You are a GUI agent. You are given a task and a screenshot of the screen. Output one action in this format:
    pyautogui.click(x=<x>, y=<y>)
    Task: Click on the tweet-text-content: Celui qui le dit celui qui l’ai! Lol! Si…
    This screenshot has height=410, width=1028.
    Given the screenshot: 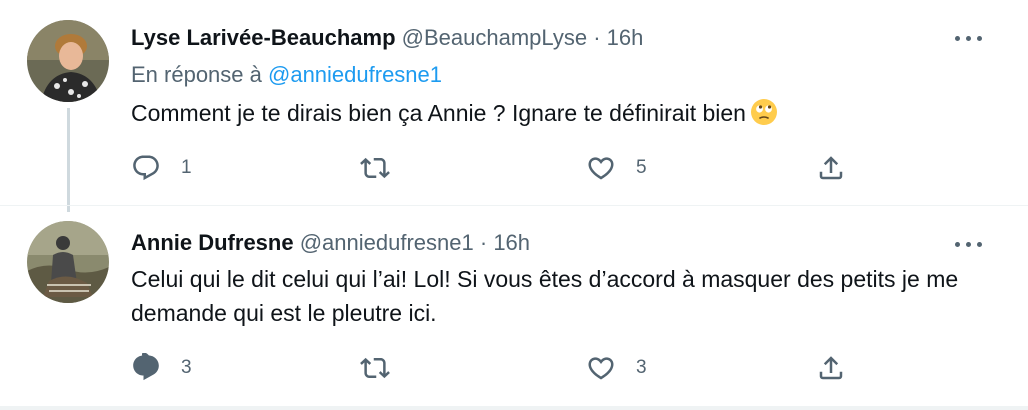 What is the action you would take?
    pyautogui.click(x=545, y=296)
    